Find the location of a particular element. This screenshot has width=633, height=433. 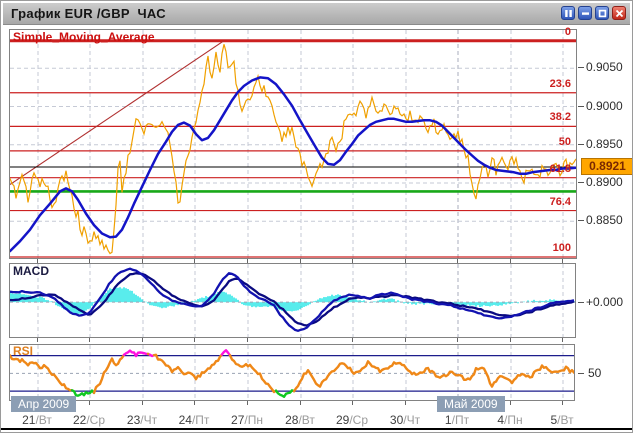

x-axis-label: 27/Пн is located at coordinates (247, 420).